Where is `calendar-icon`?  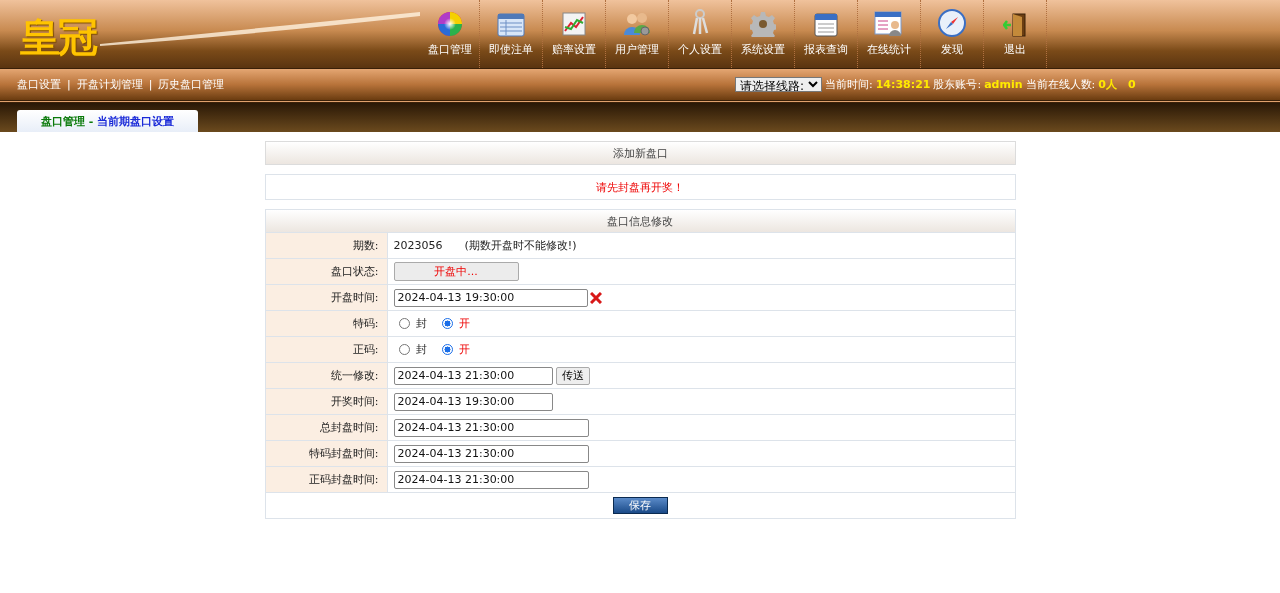 calendar-icon is located at coordinates (826, 24).